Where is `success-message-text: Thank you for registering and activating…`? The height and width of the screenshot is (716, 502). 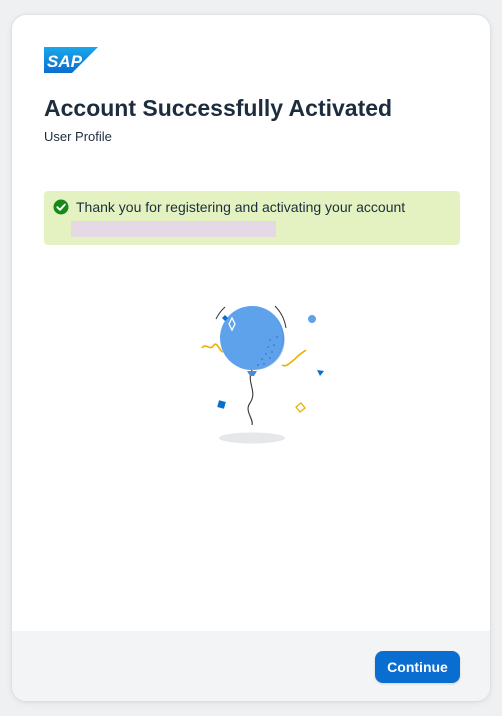
success-message-text: Thank you for registering and activating… is located at coordinates (241, 207).